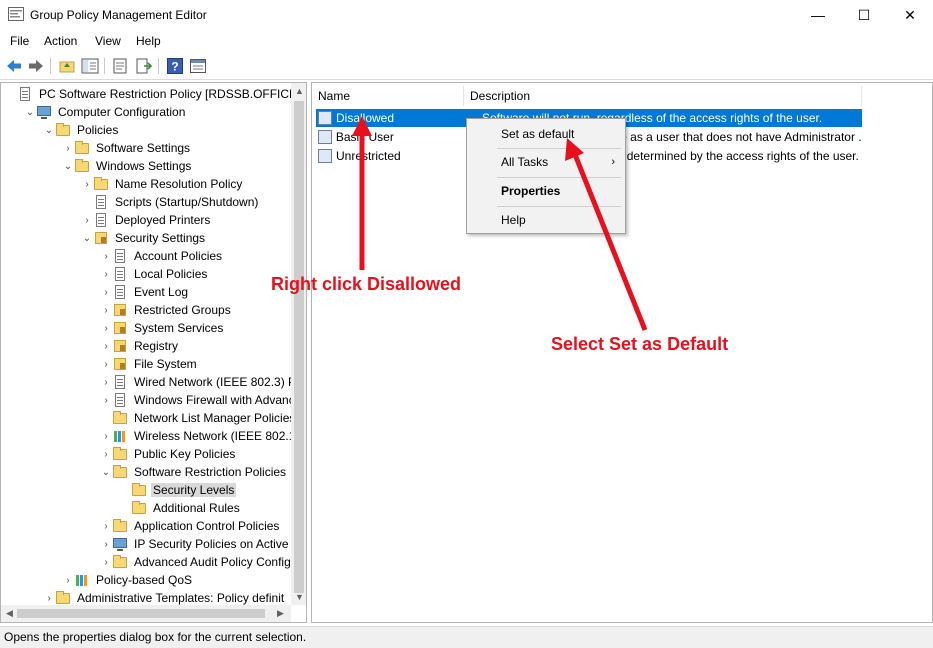 This screenshot has height=648, width=933. Describe the element at coordinates (108, 41) in the screenshot. I see `menu-view: View` at that location.